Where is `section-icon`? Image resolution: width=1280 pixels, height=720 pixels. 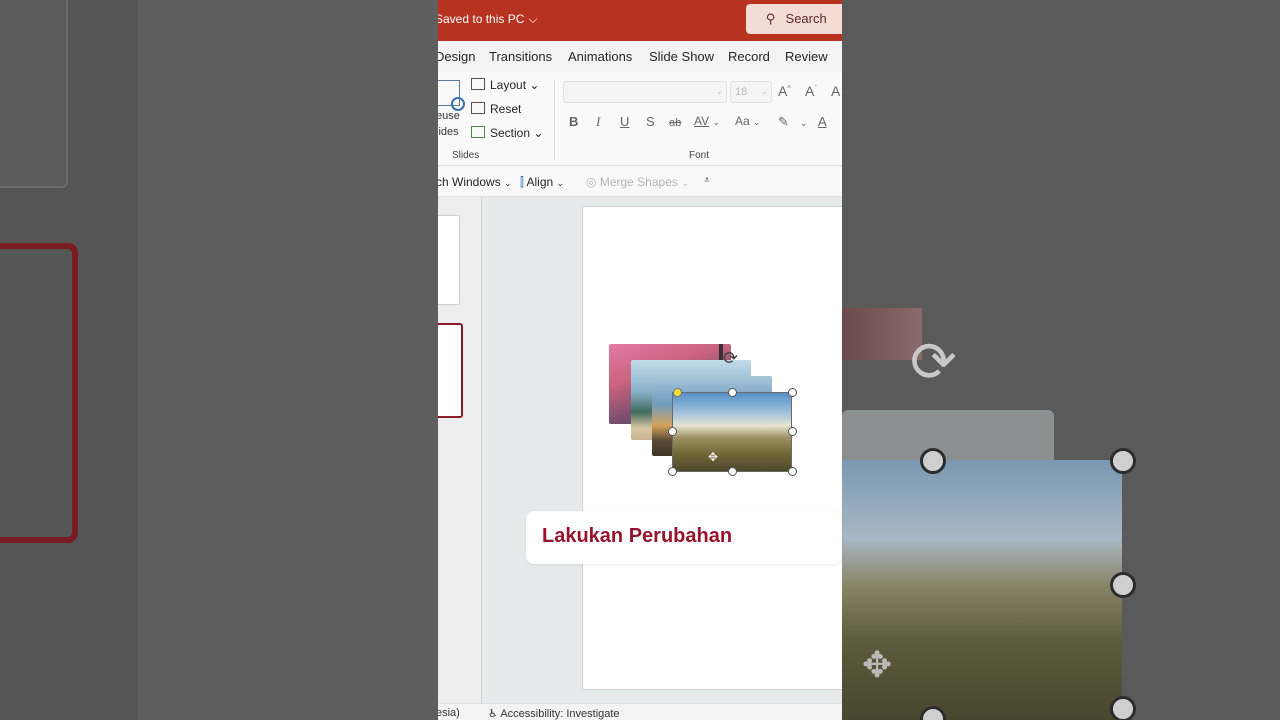
section-icon is located at coordinates (478, 132).